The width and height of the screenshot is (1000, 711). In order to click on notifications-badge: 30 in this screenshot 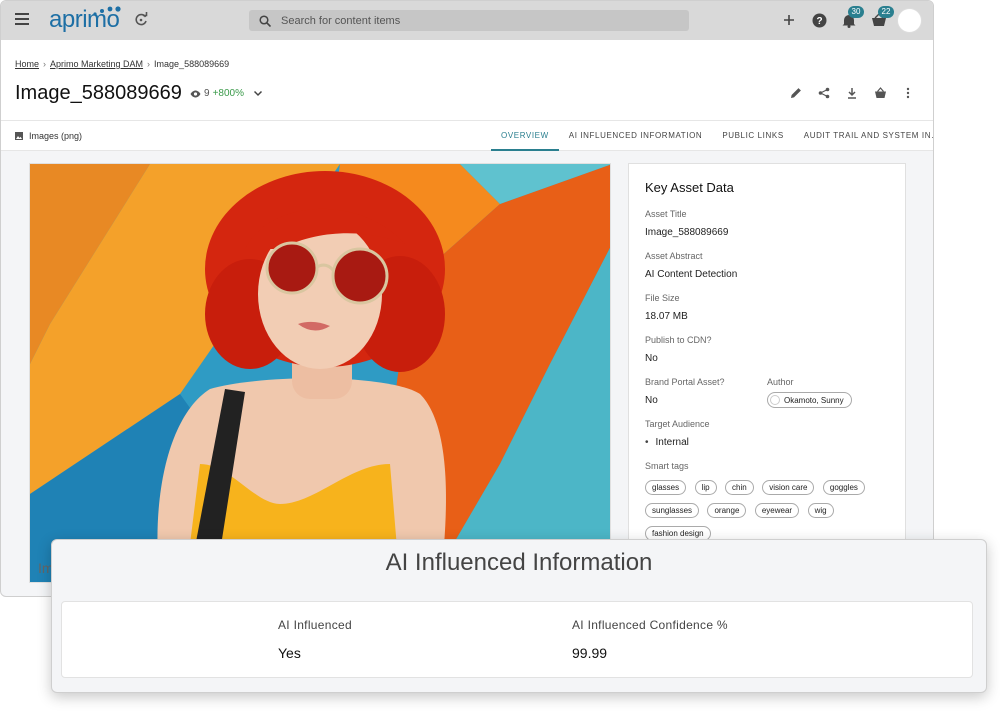, I will do `click(856, 12)`.